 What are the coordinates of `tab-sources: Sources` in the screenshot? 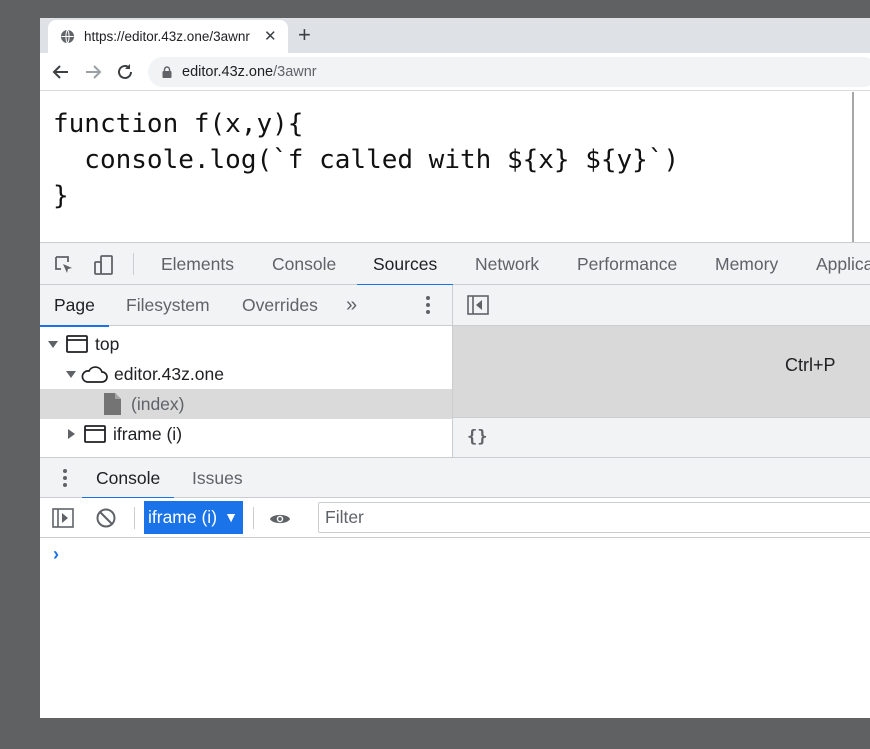 It's located at (405, 264).